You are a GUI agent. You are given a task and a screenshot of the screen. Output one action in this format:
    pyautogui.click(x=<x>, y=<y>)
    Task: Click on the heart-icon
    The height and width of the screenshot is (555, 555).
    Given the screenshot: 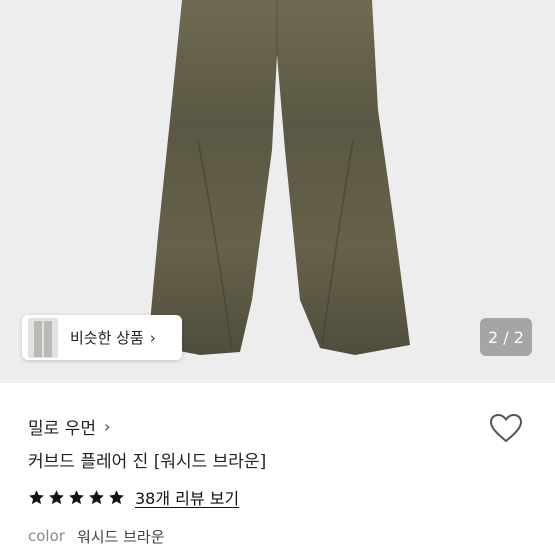 What is the action you would take?
    pyautogui.click(x=506, y=428)
    